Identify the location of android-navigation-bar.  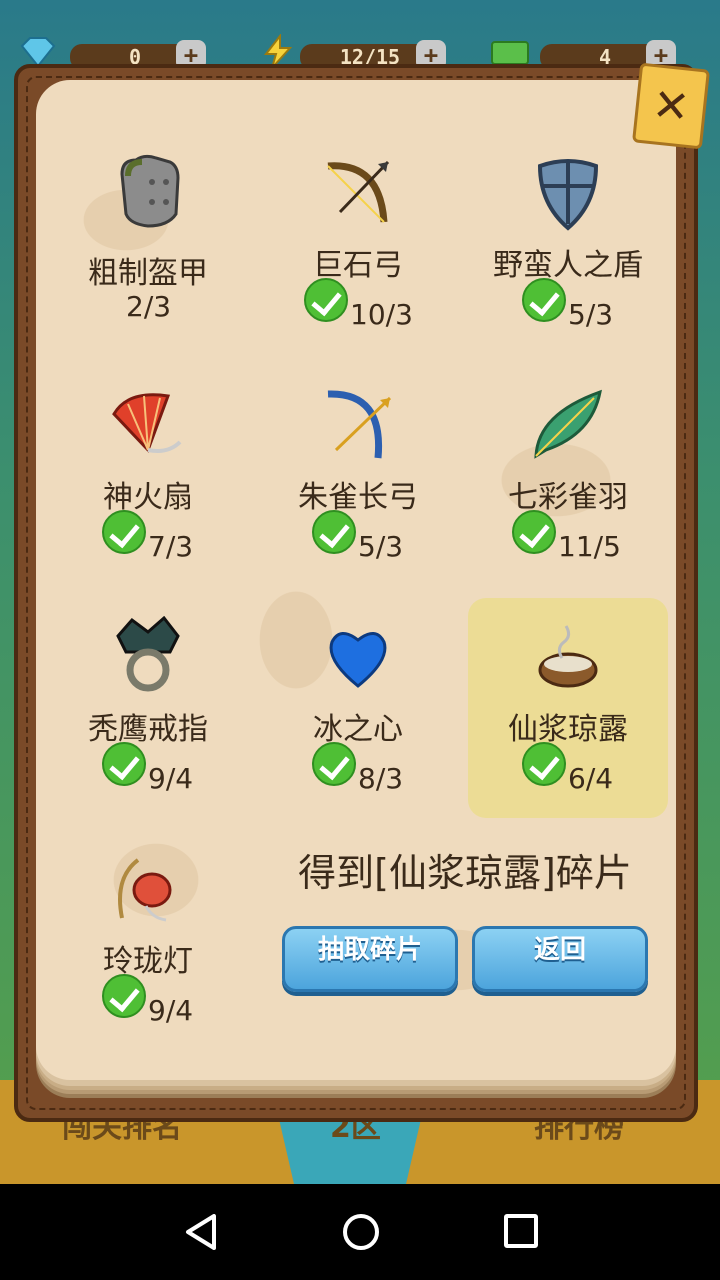
(360, 1232).